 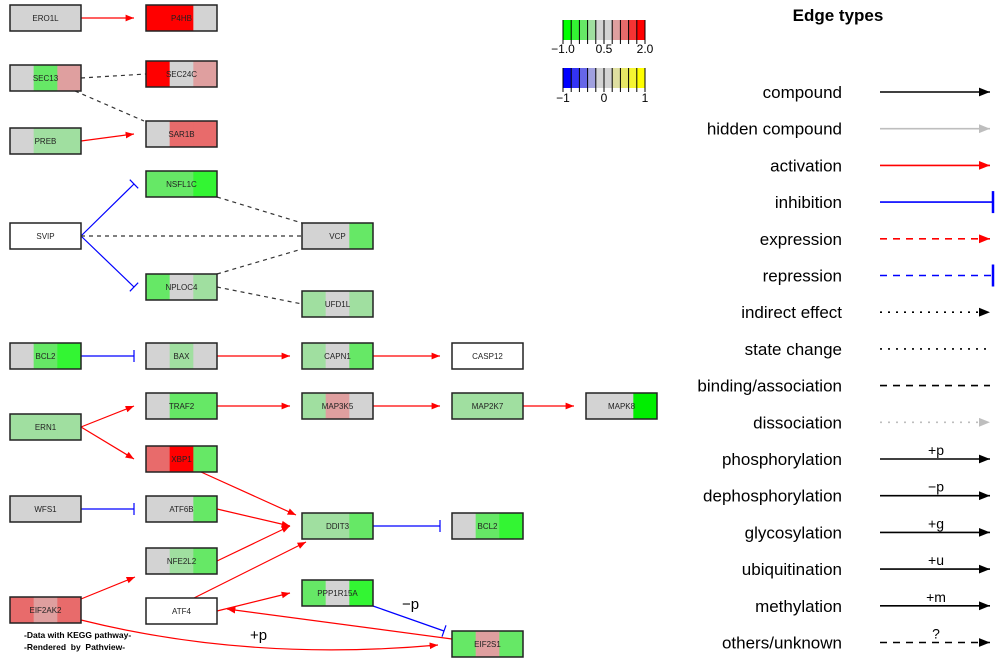 I want to click on gene-node-ufd1l: UFD1L, so click(x=337, y=304).